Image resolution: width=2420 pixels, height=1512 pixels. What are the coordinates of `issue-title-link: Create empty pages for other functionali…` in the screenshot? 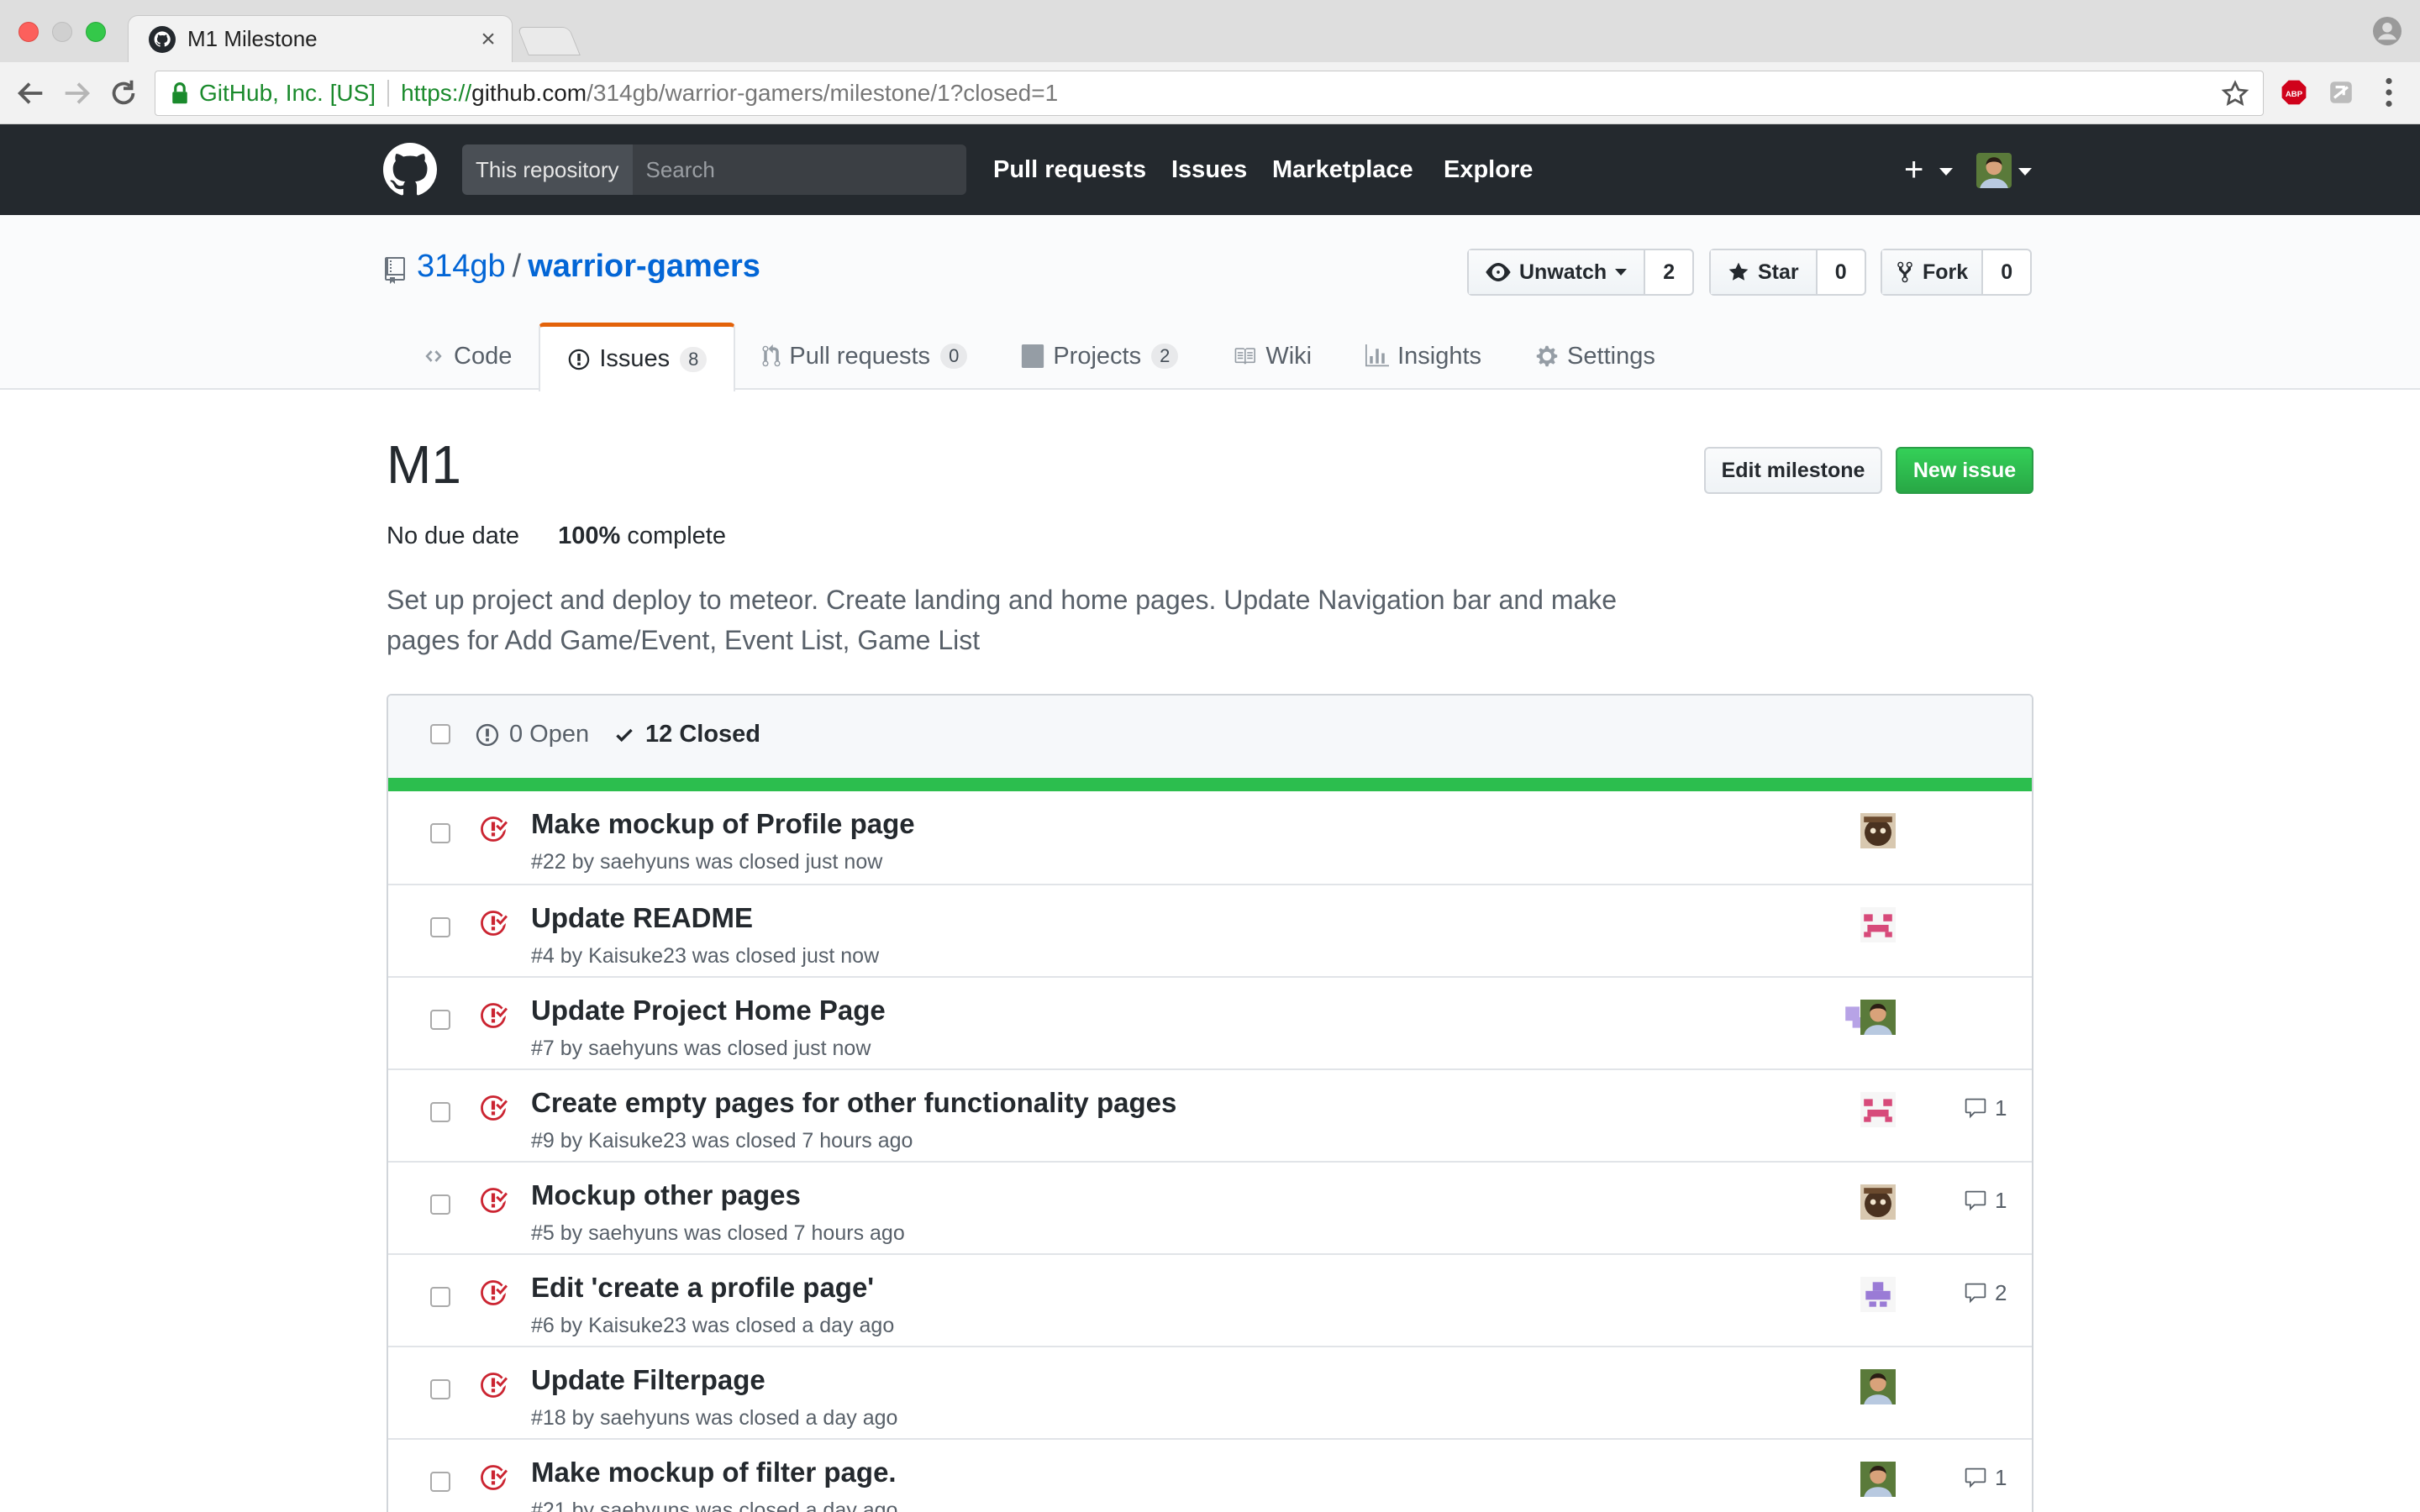 It's located at (854, 1103).